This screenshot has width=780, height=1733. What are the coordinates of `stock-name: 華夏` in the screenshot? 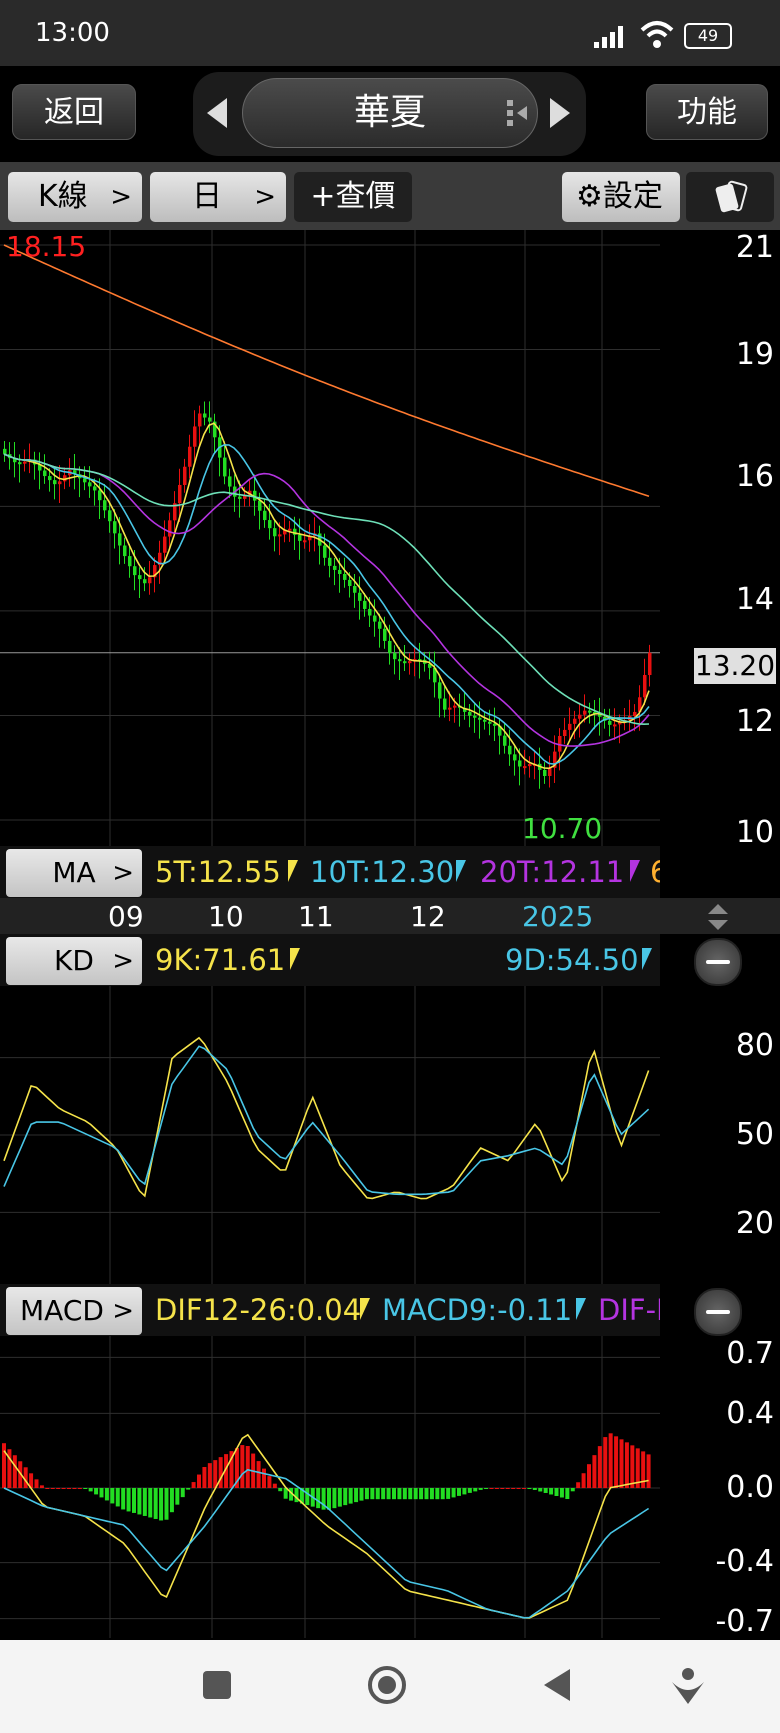 It's located at (390, 113).